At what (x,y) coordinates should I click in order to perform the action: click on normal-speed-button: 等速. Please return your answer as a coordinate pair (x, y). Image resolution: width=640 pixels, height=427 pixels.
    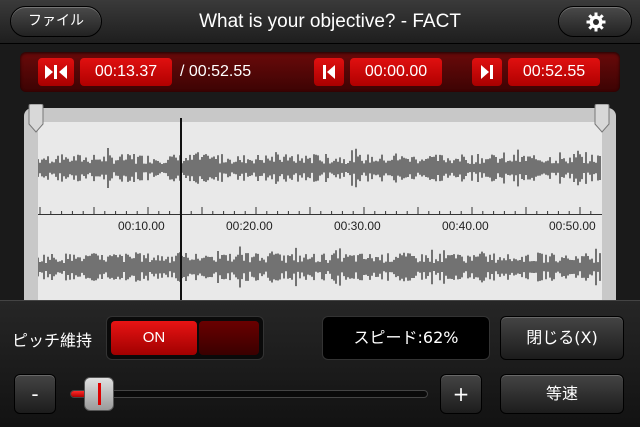
    Looking at the image, I should click on (562, 394).